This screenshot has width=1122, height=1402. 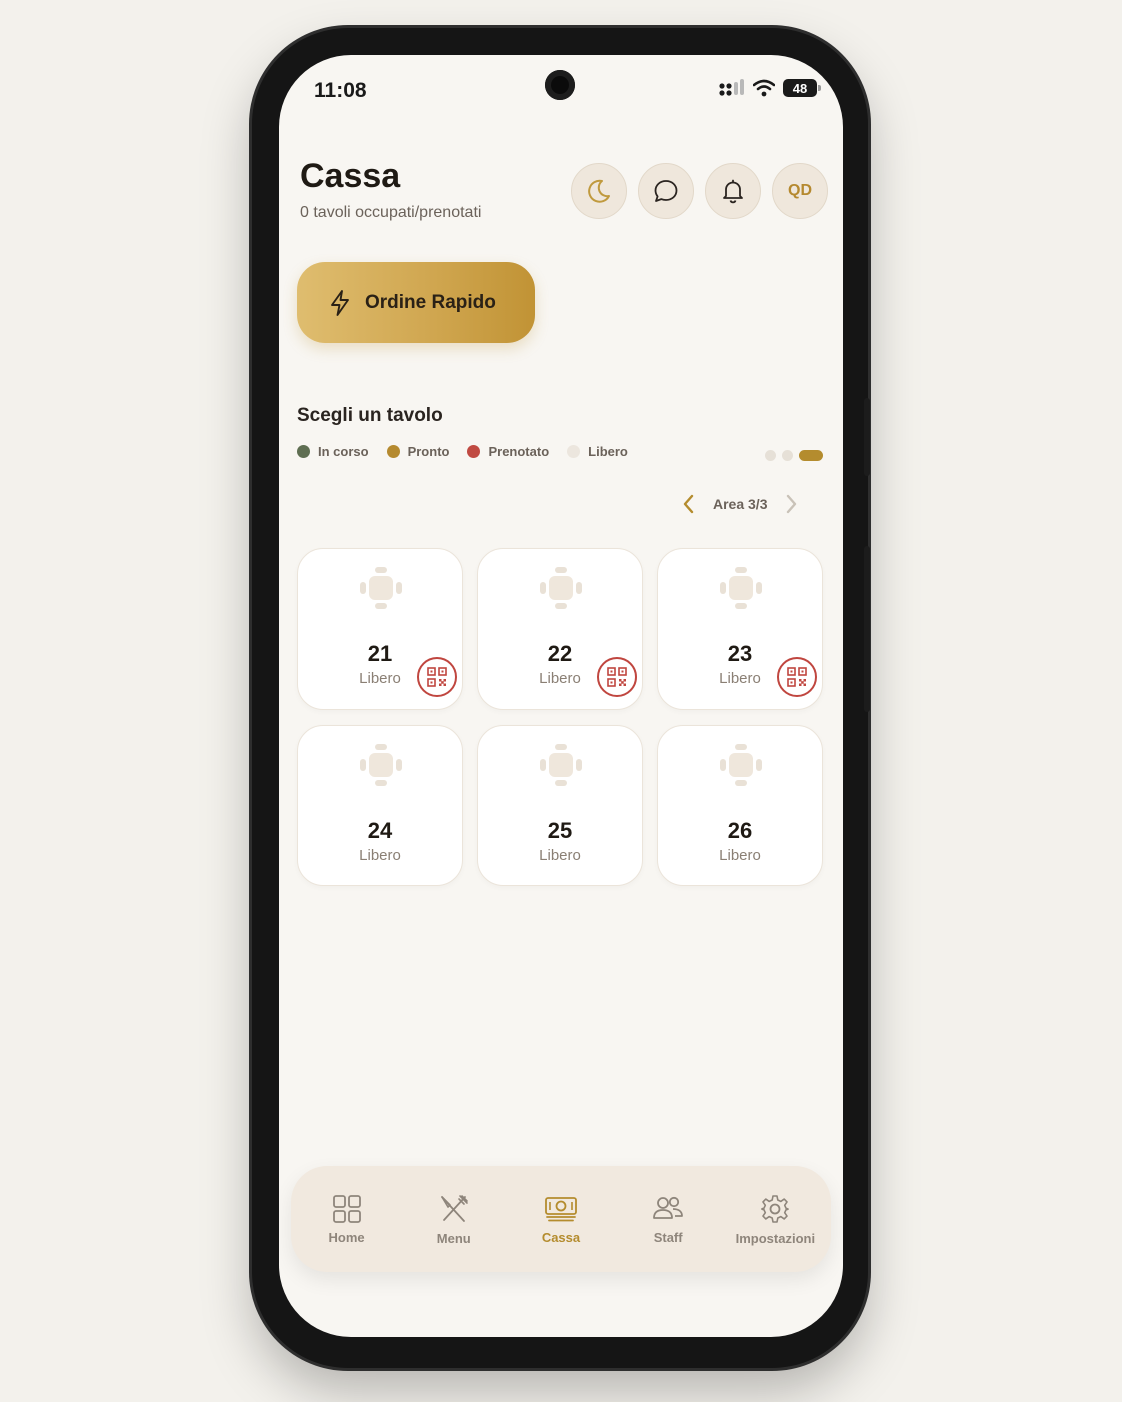 I want to click on page-title: Cassa, so click(x=350, y=176).